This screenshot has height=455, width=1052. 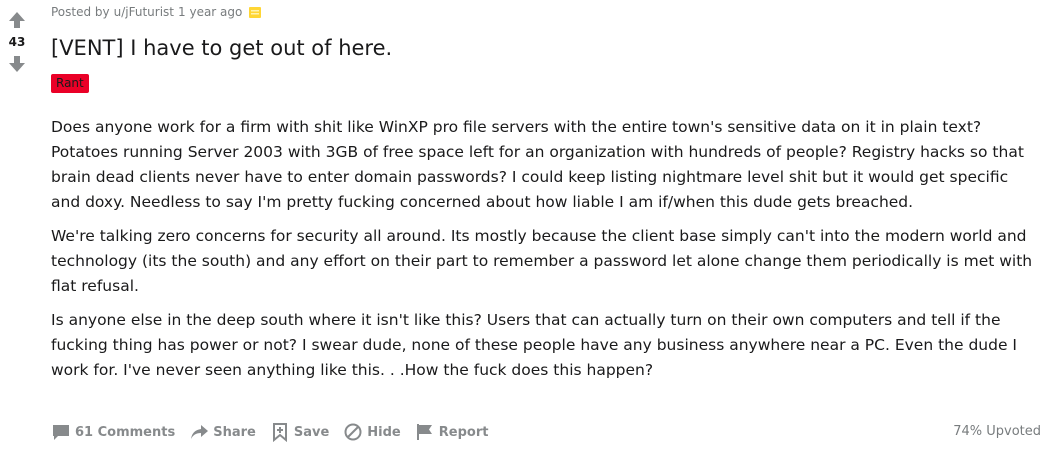 I want to click on post-meta: Posted by u/jFuturist 1 year ago, so click(x=156, y=12).